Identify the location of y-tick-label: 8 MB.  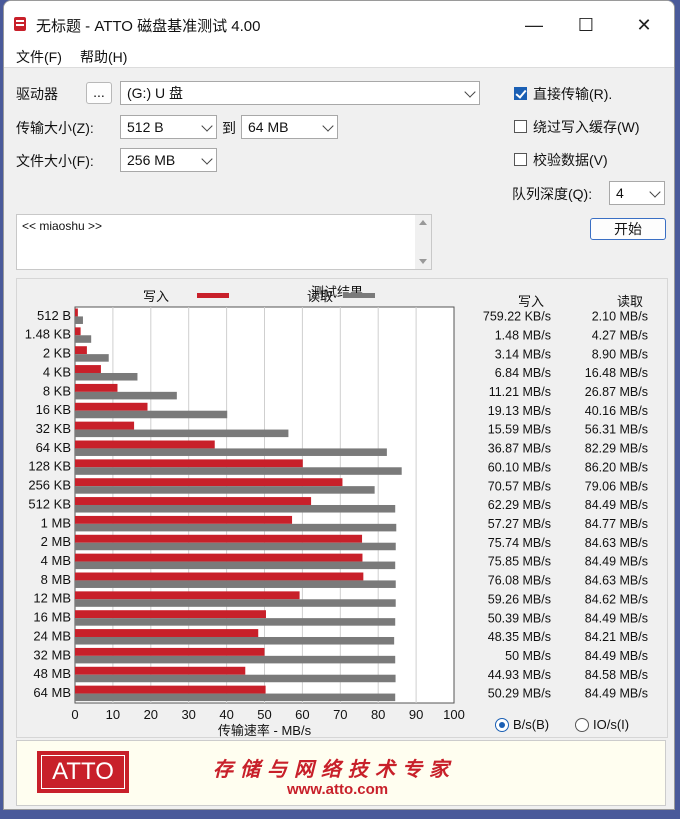
(56, 579).